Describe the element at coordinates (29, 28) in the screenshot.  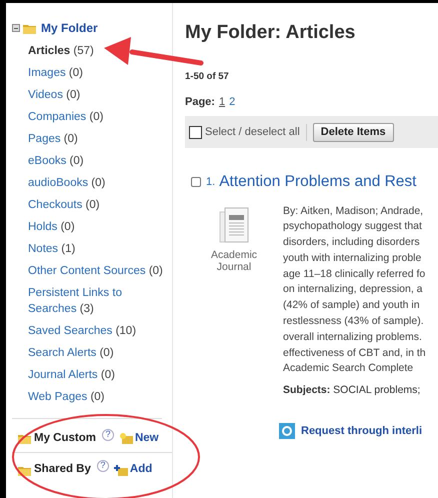
I see `folder-icon` at that location.